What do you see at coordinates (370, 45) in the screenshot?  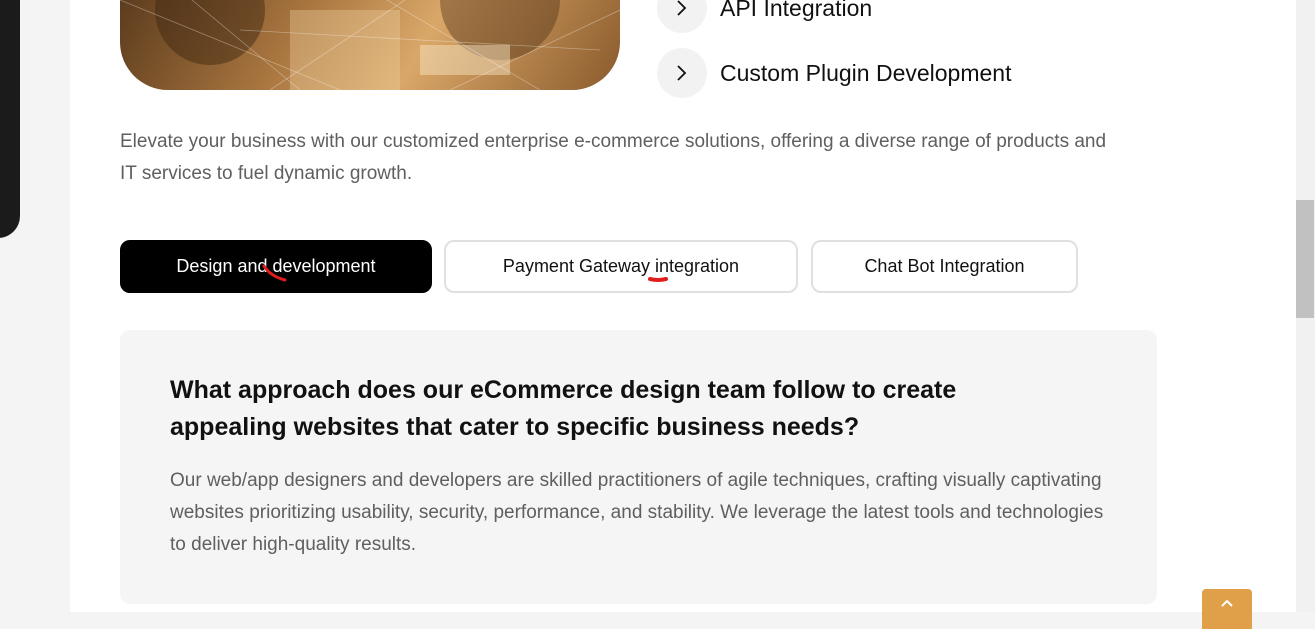 I see `hero-image` at bounding box center [370, 45].